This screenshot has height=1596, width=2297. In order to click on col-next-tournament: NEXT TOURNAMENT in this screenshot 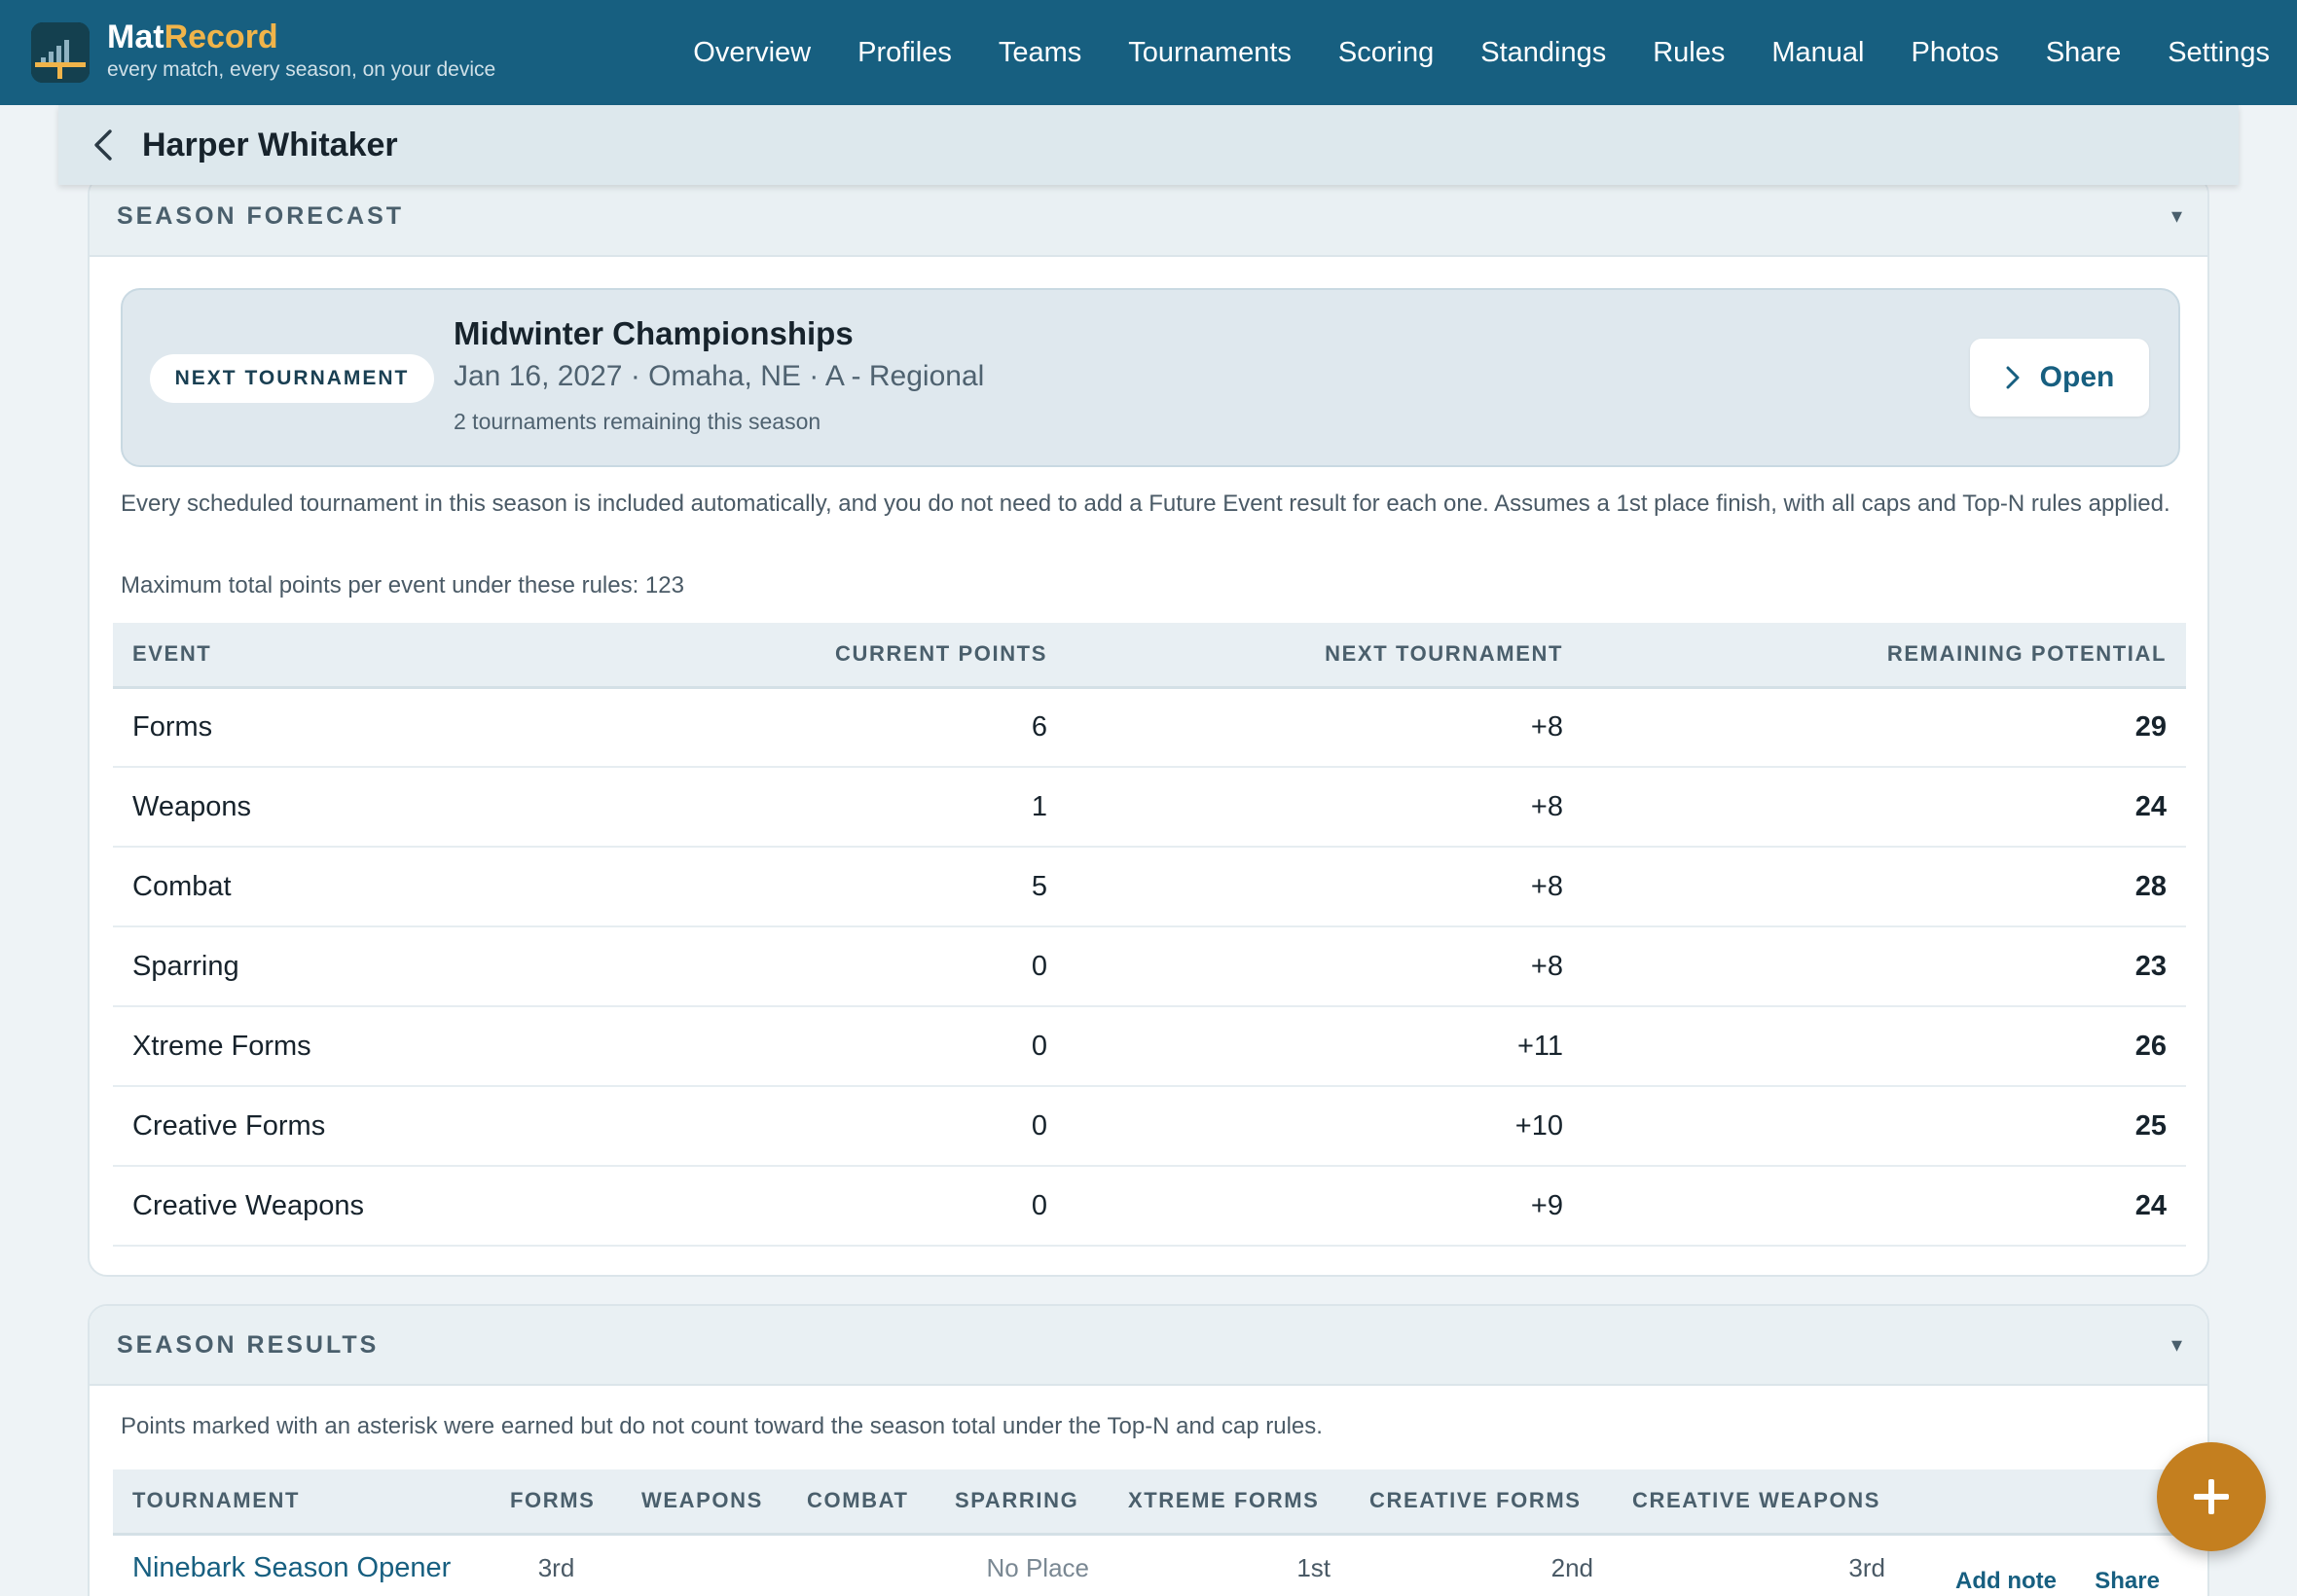, I will do `click(1325, 656)`.